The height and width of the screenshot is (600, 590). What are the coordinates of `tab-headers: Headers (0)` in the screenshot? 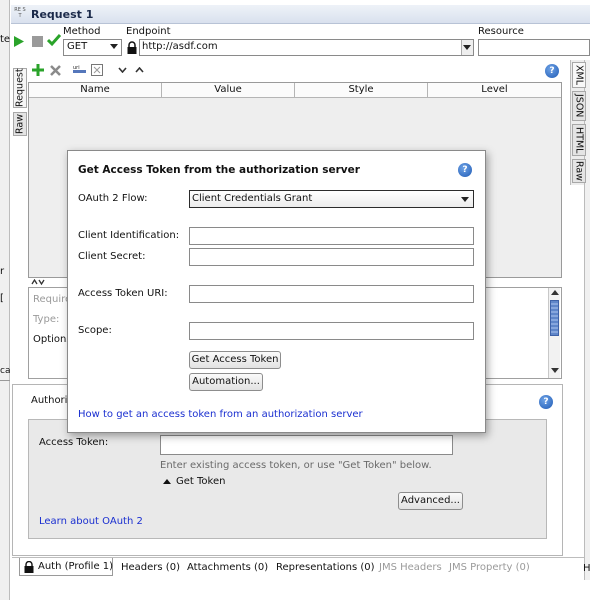 It's located at (150, 567).